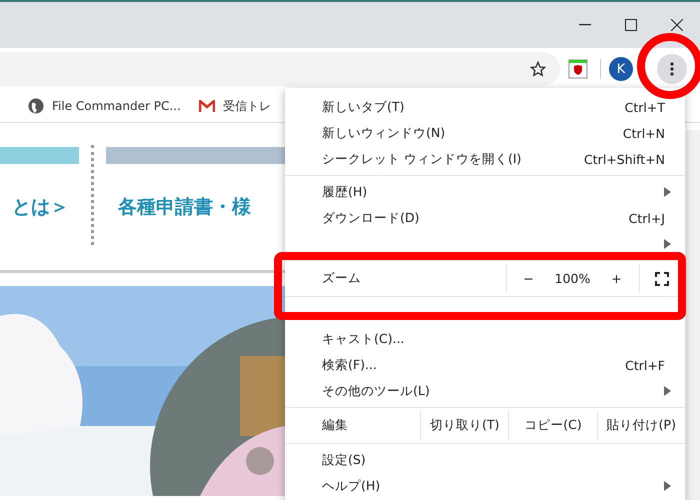  Describe the element at coordinates (538, 69) in the screenshot. I see `star-icon` at that location.